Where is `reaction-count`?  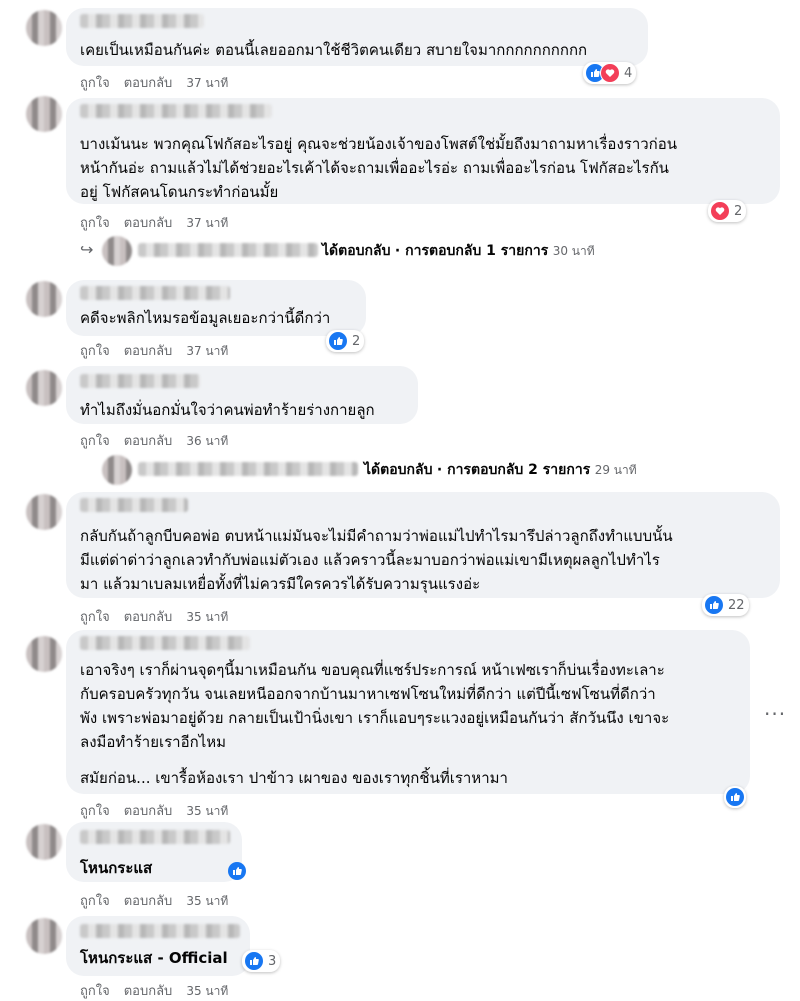
reaction-count is located at coordinates (735, 797).